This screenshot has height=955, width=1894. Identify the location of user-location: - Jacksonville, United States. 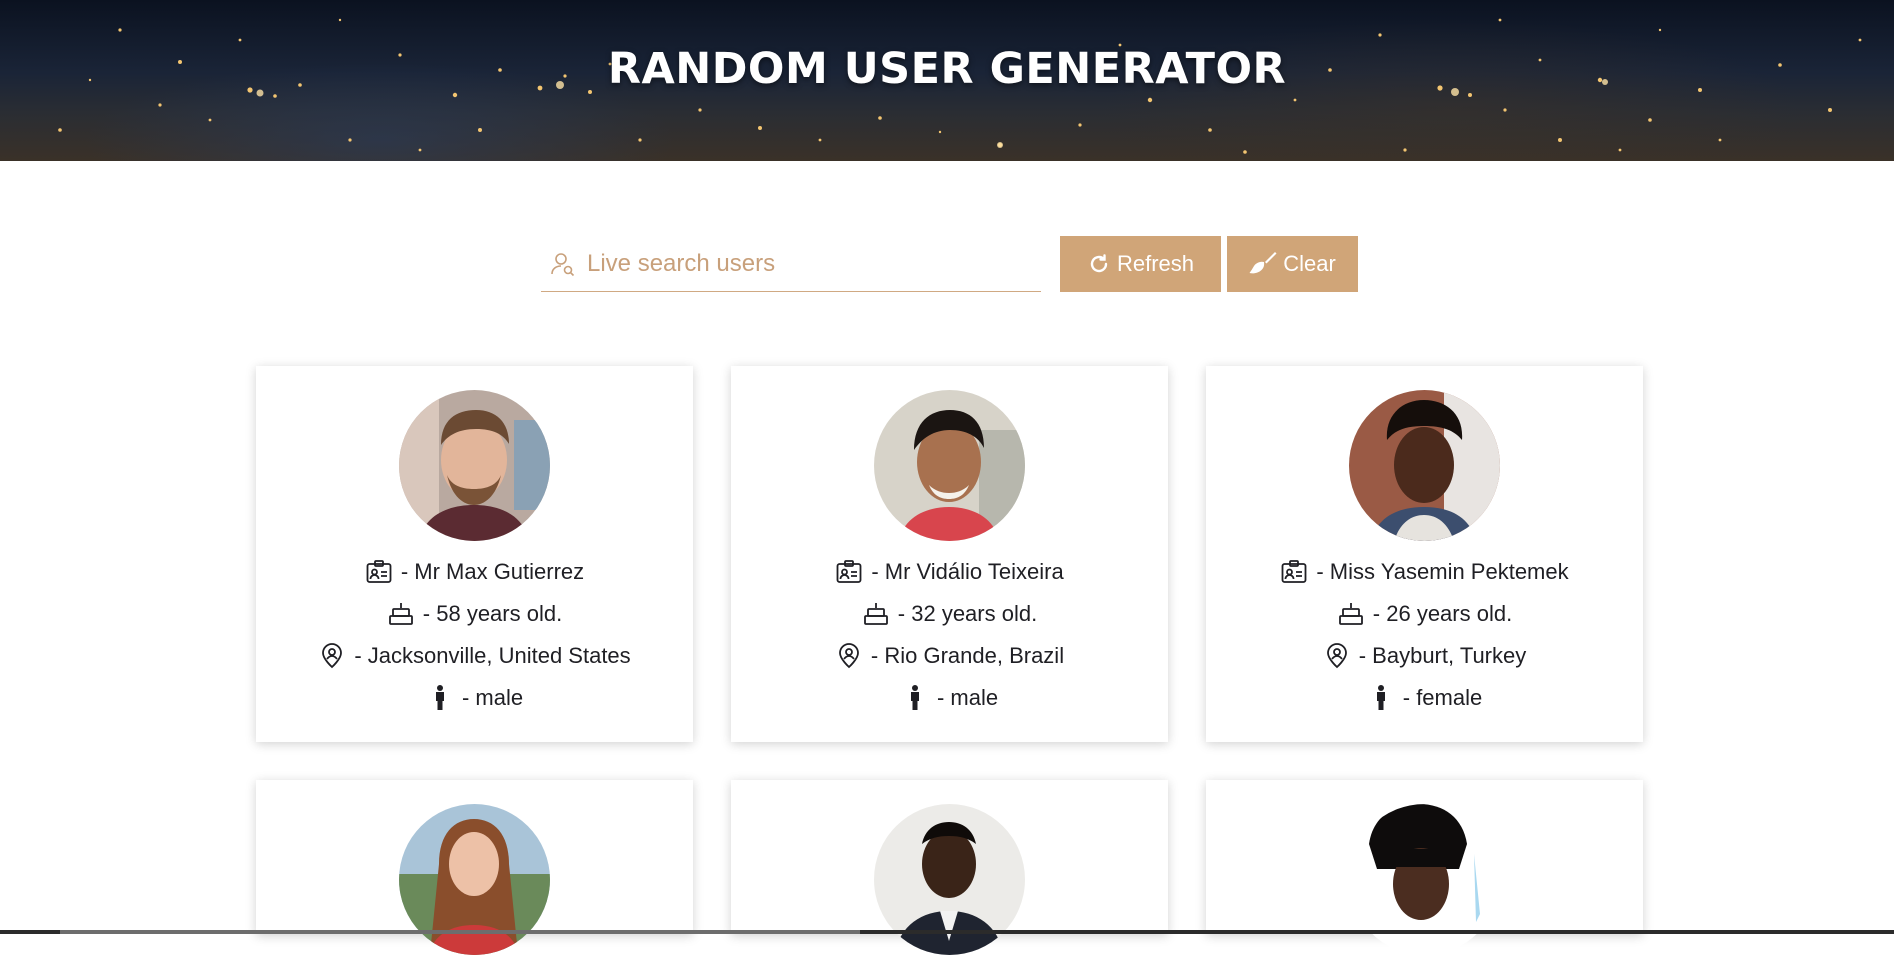
(492, 655).